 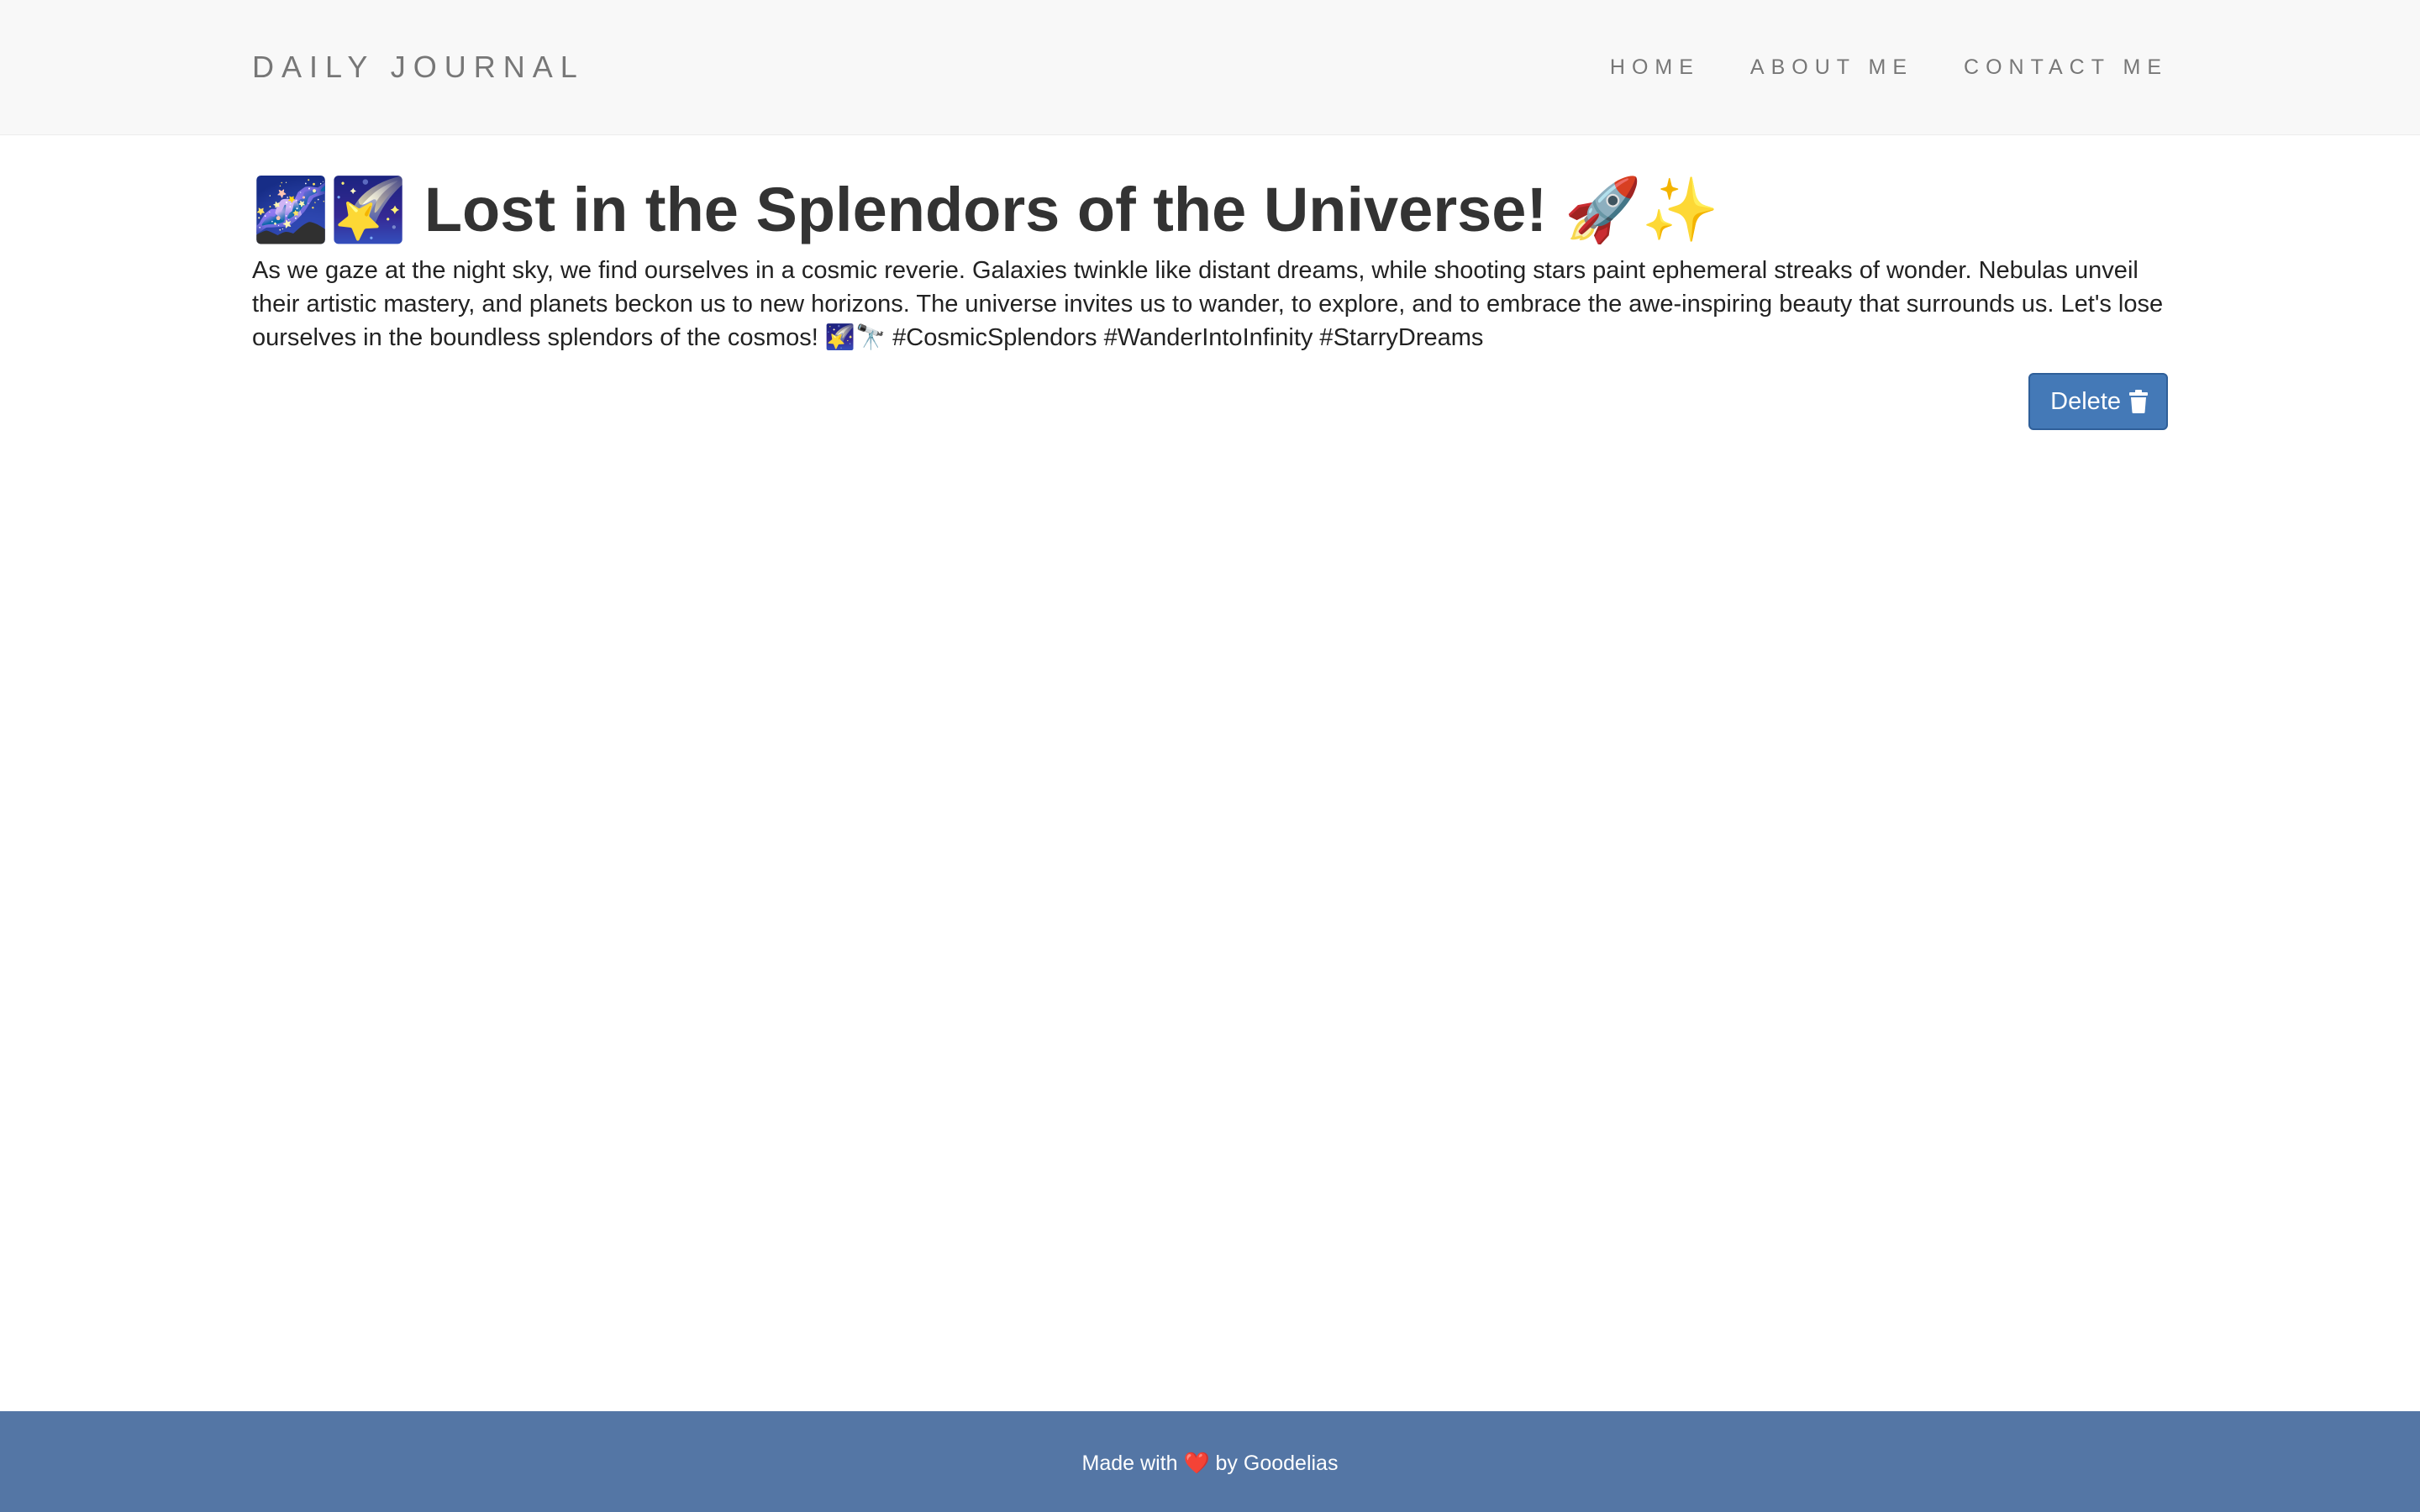 I want to click on nav-link-contact-me: CONTACT ME, so click(x=2066, y=67).